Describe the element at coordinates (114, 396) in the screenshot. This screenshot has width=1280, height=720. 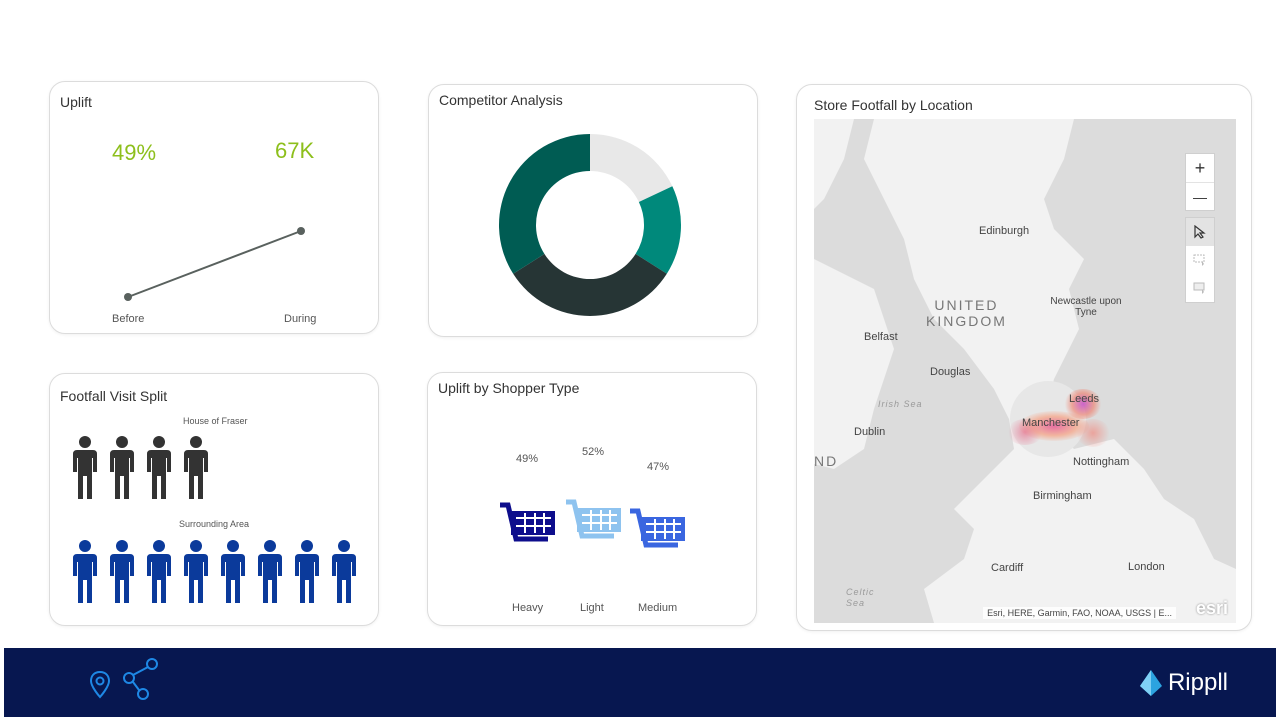
I see `footfall-split-title: Footfall Visit Split` at that location.